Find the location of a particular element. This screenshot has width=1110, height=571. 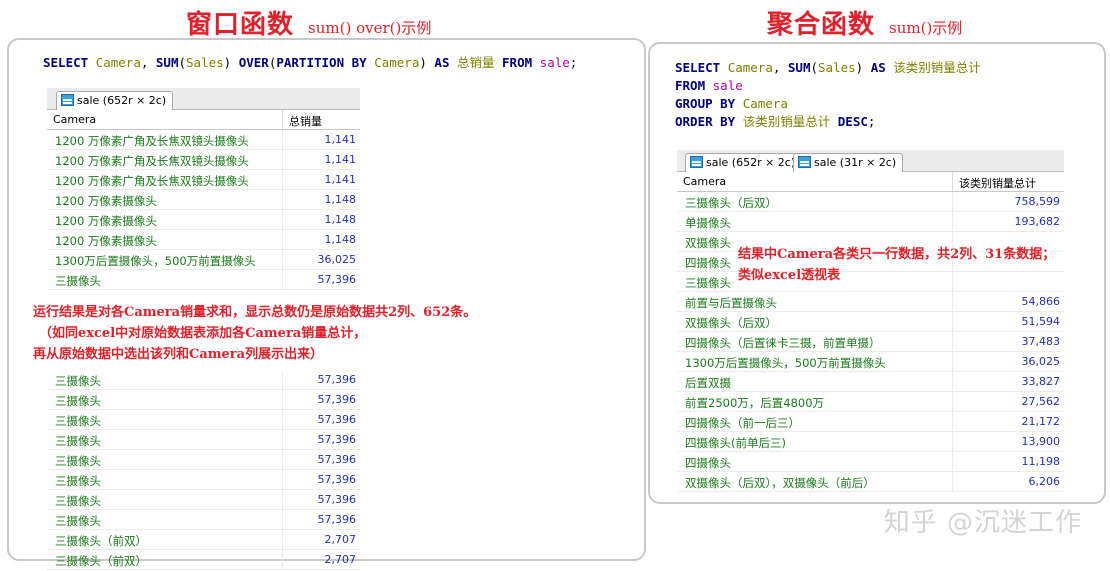

cell-value: 37,483 is located at coordinates (1008, 341).